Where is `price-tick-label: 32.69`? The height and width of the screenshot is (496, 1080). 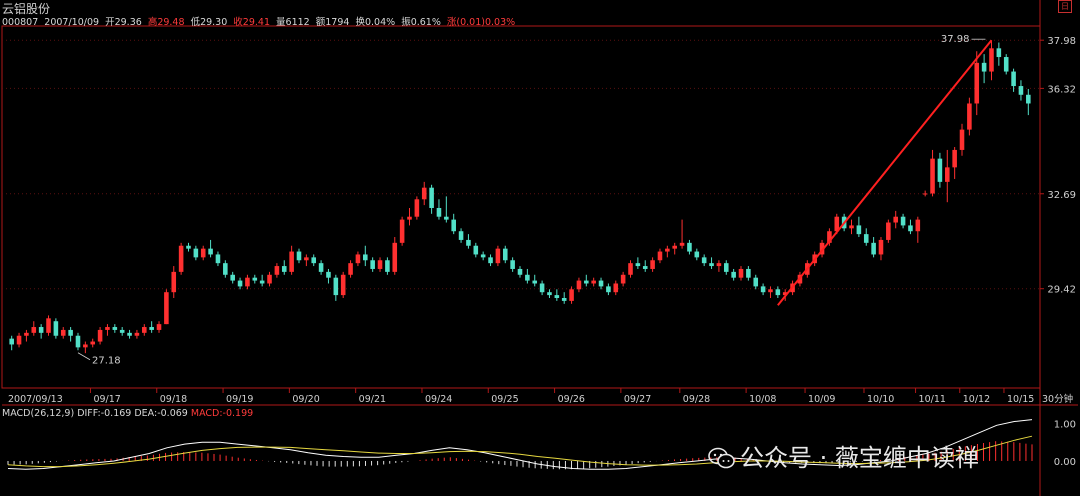
price-tick-label: 32.69 is located at coordinates (1061, 195).